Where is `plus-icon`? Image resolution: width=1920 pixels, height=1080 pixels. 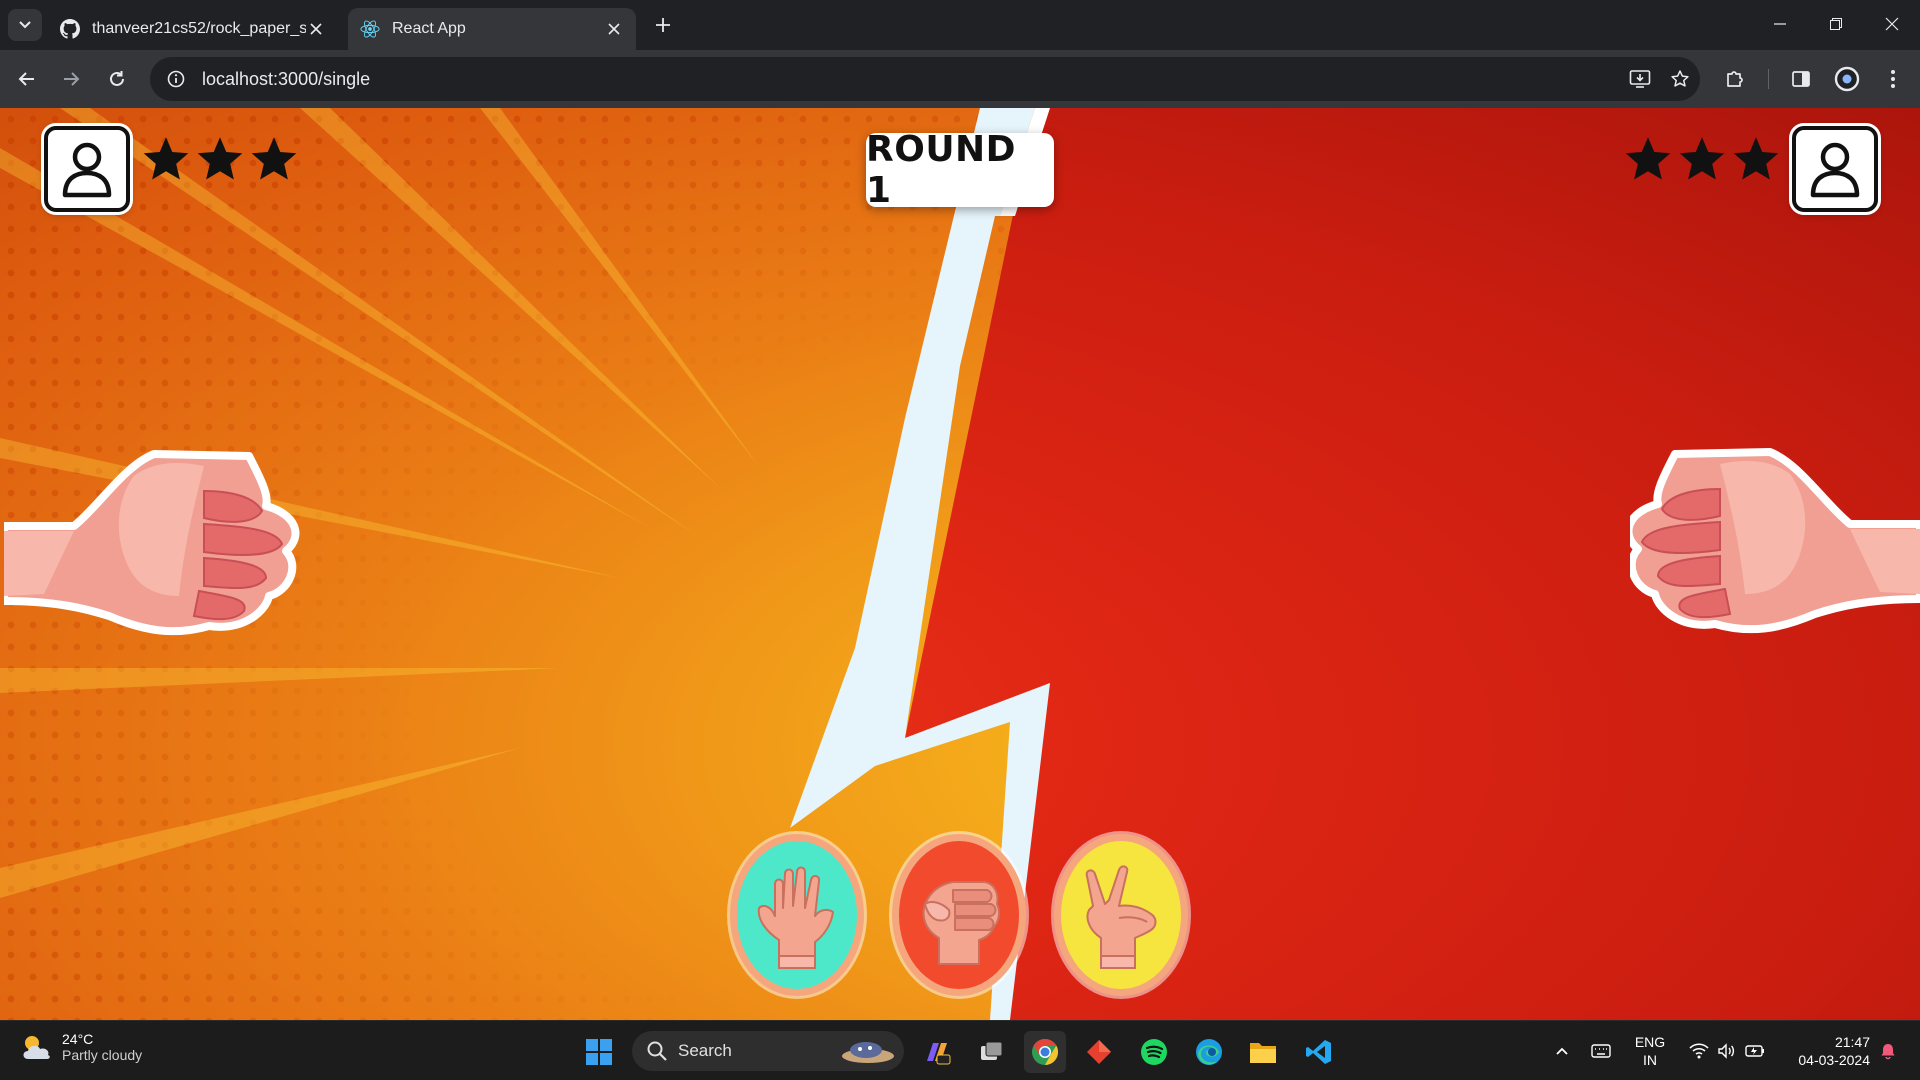 plus-icon is located at coordinates (663, 25).